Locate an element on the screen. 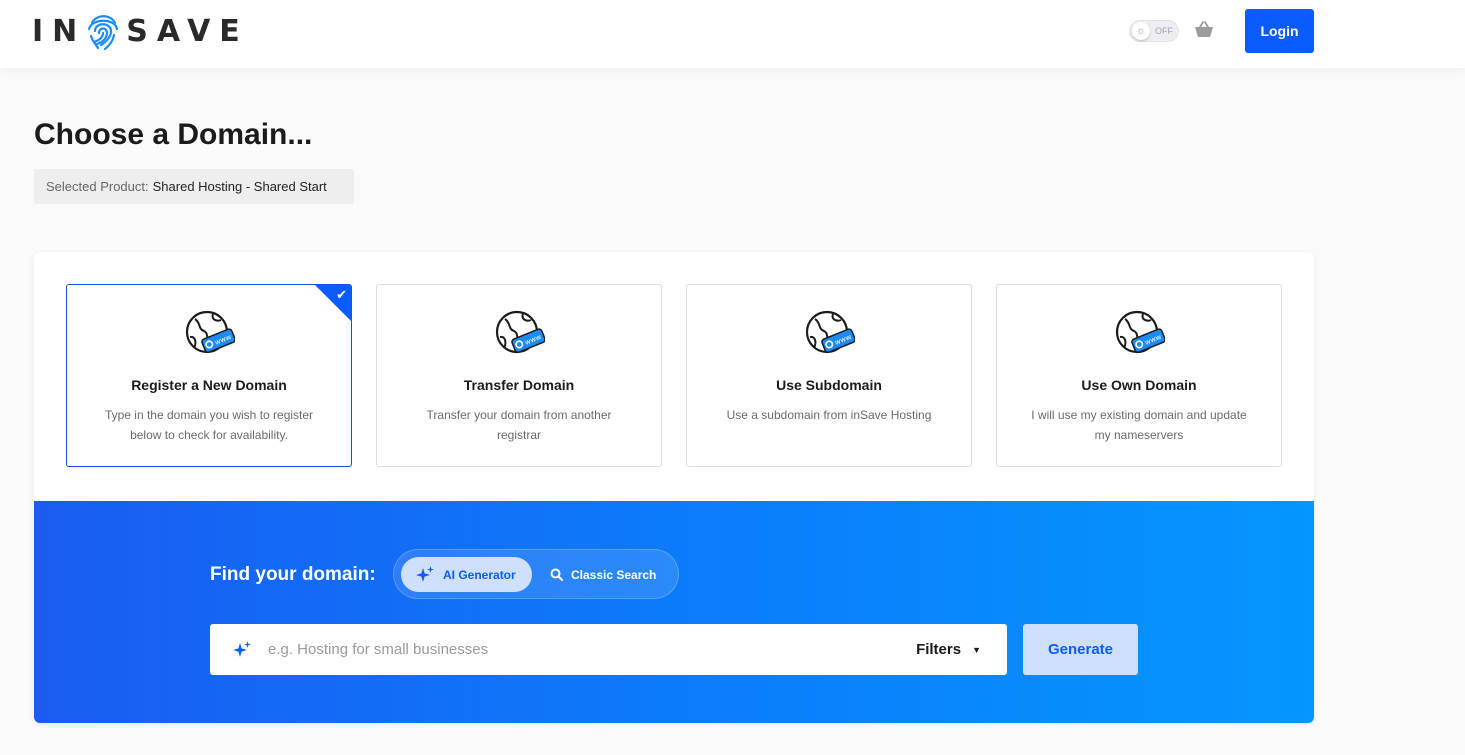  selected-product-label: Selected Product: is located at coordinates (97, 186).